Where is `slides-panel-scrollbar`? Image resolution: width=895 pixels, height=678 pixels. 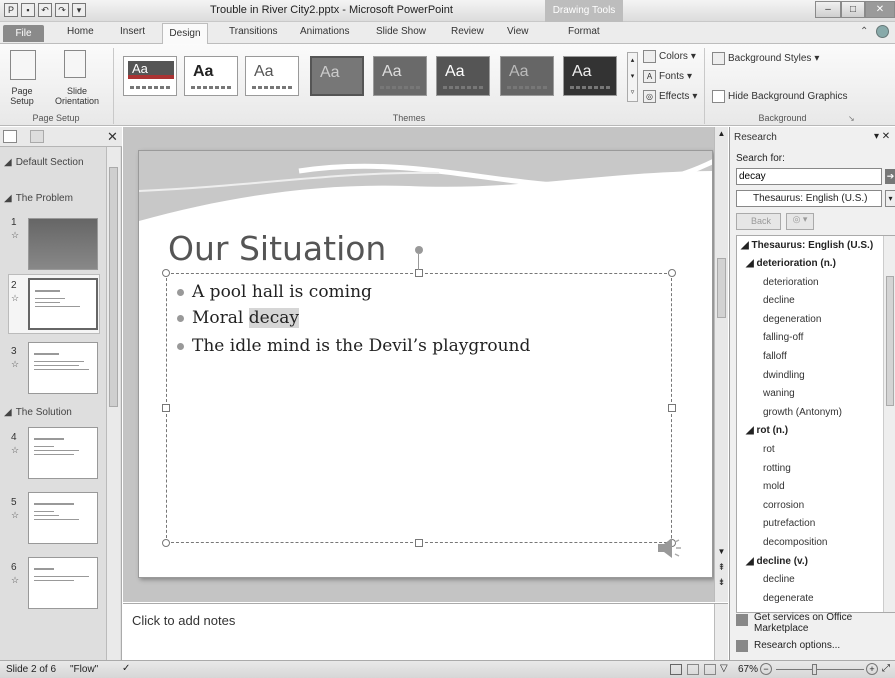 slides-panel-scrollbar is located at coordinates (113, 403).